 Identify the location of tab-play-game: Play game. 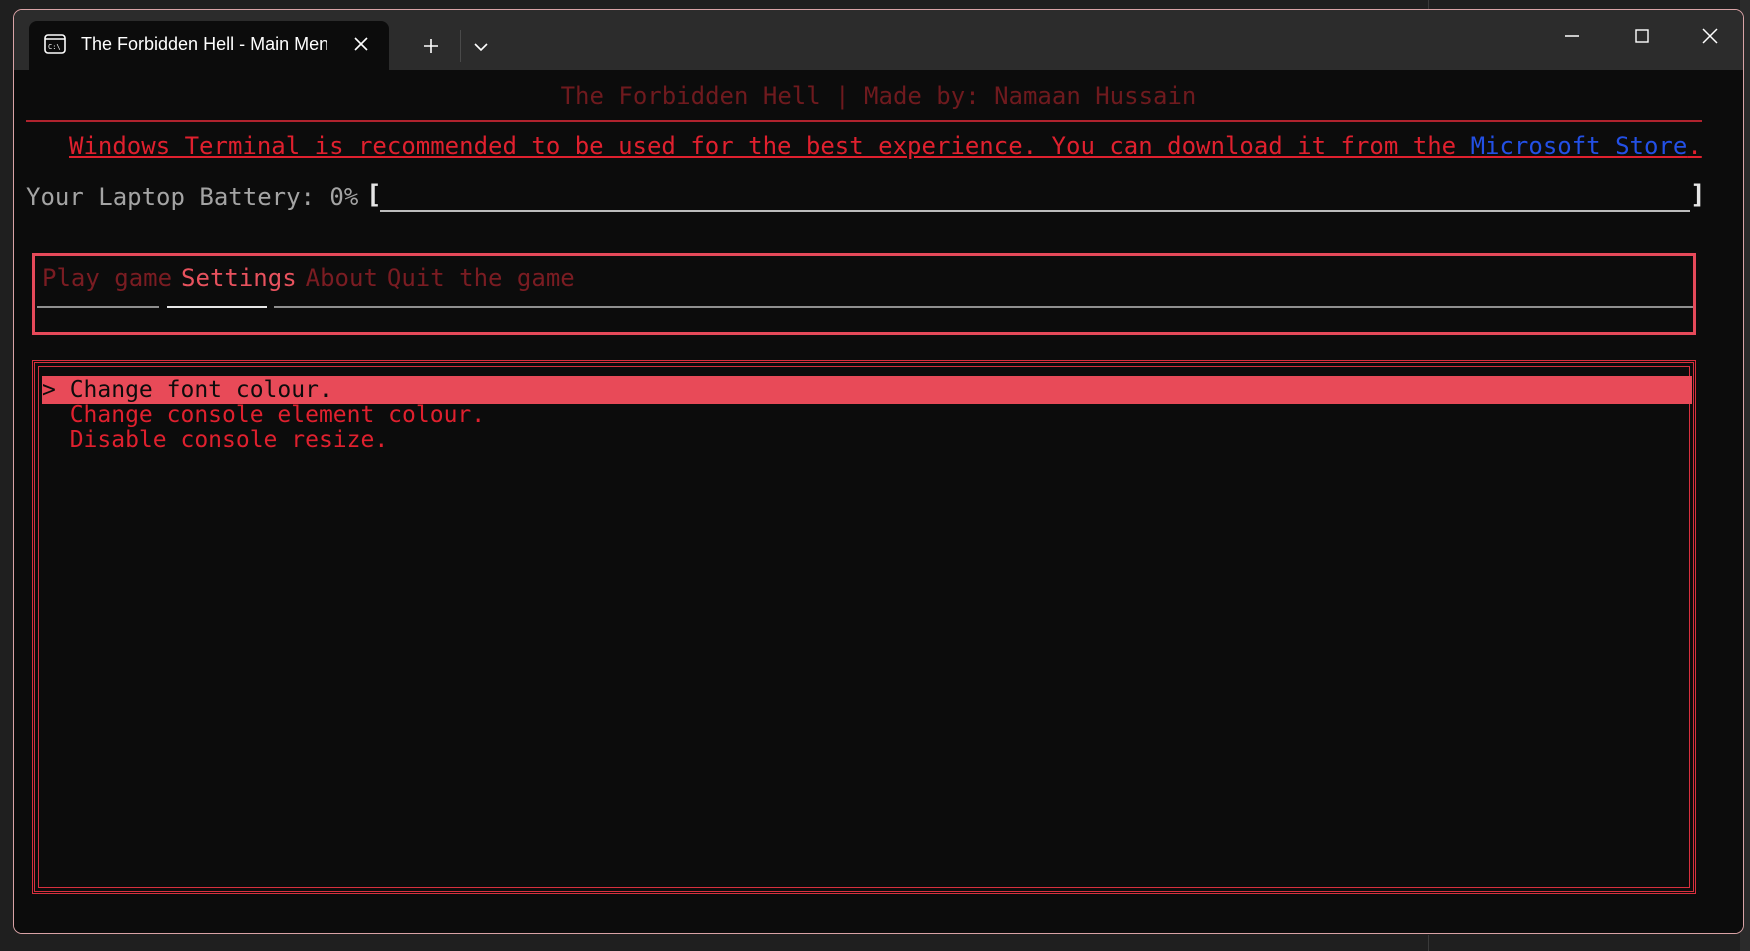
(107, 278).